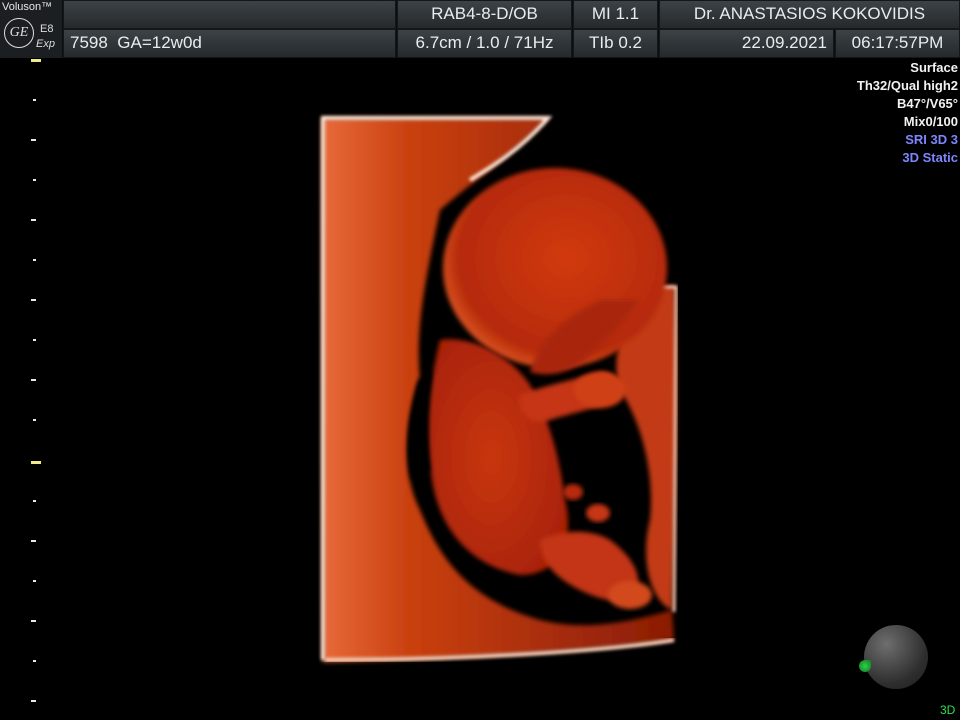 This screenshot has height=720, width=960. I want to click on acquisition-mode: 3D Static, so click(930, 157).